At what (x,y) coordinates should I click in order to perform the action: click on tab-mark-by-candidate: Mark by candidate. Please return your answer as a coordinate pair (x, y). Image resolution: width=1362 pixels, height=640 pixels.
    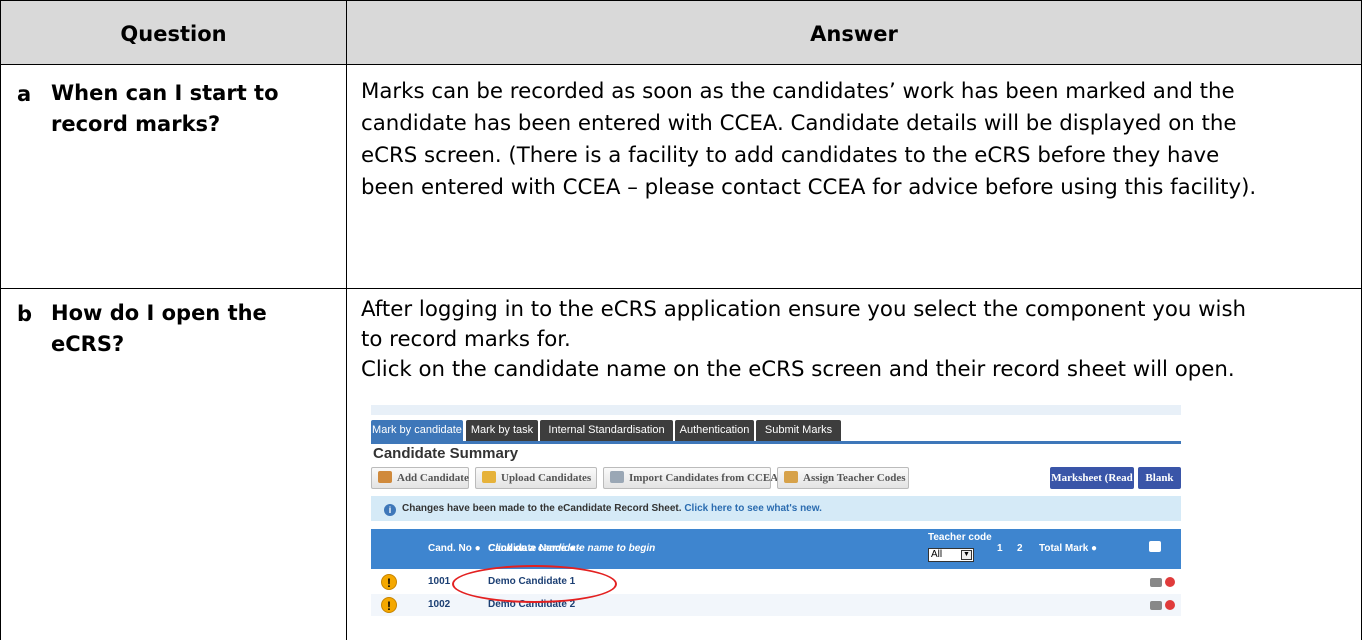
    Looking at the image, I should click on (417, 430).